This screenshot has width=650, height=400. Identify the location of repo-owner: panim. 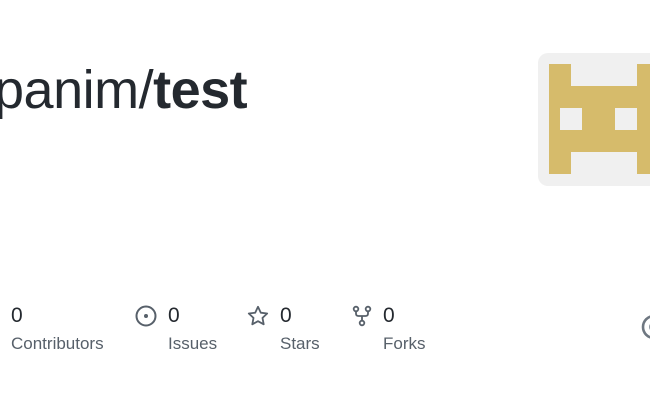
(69, 90).